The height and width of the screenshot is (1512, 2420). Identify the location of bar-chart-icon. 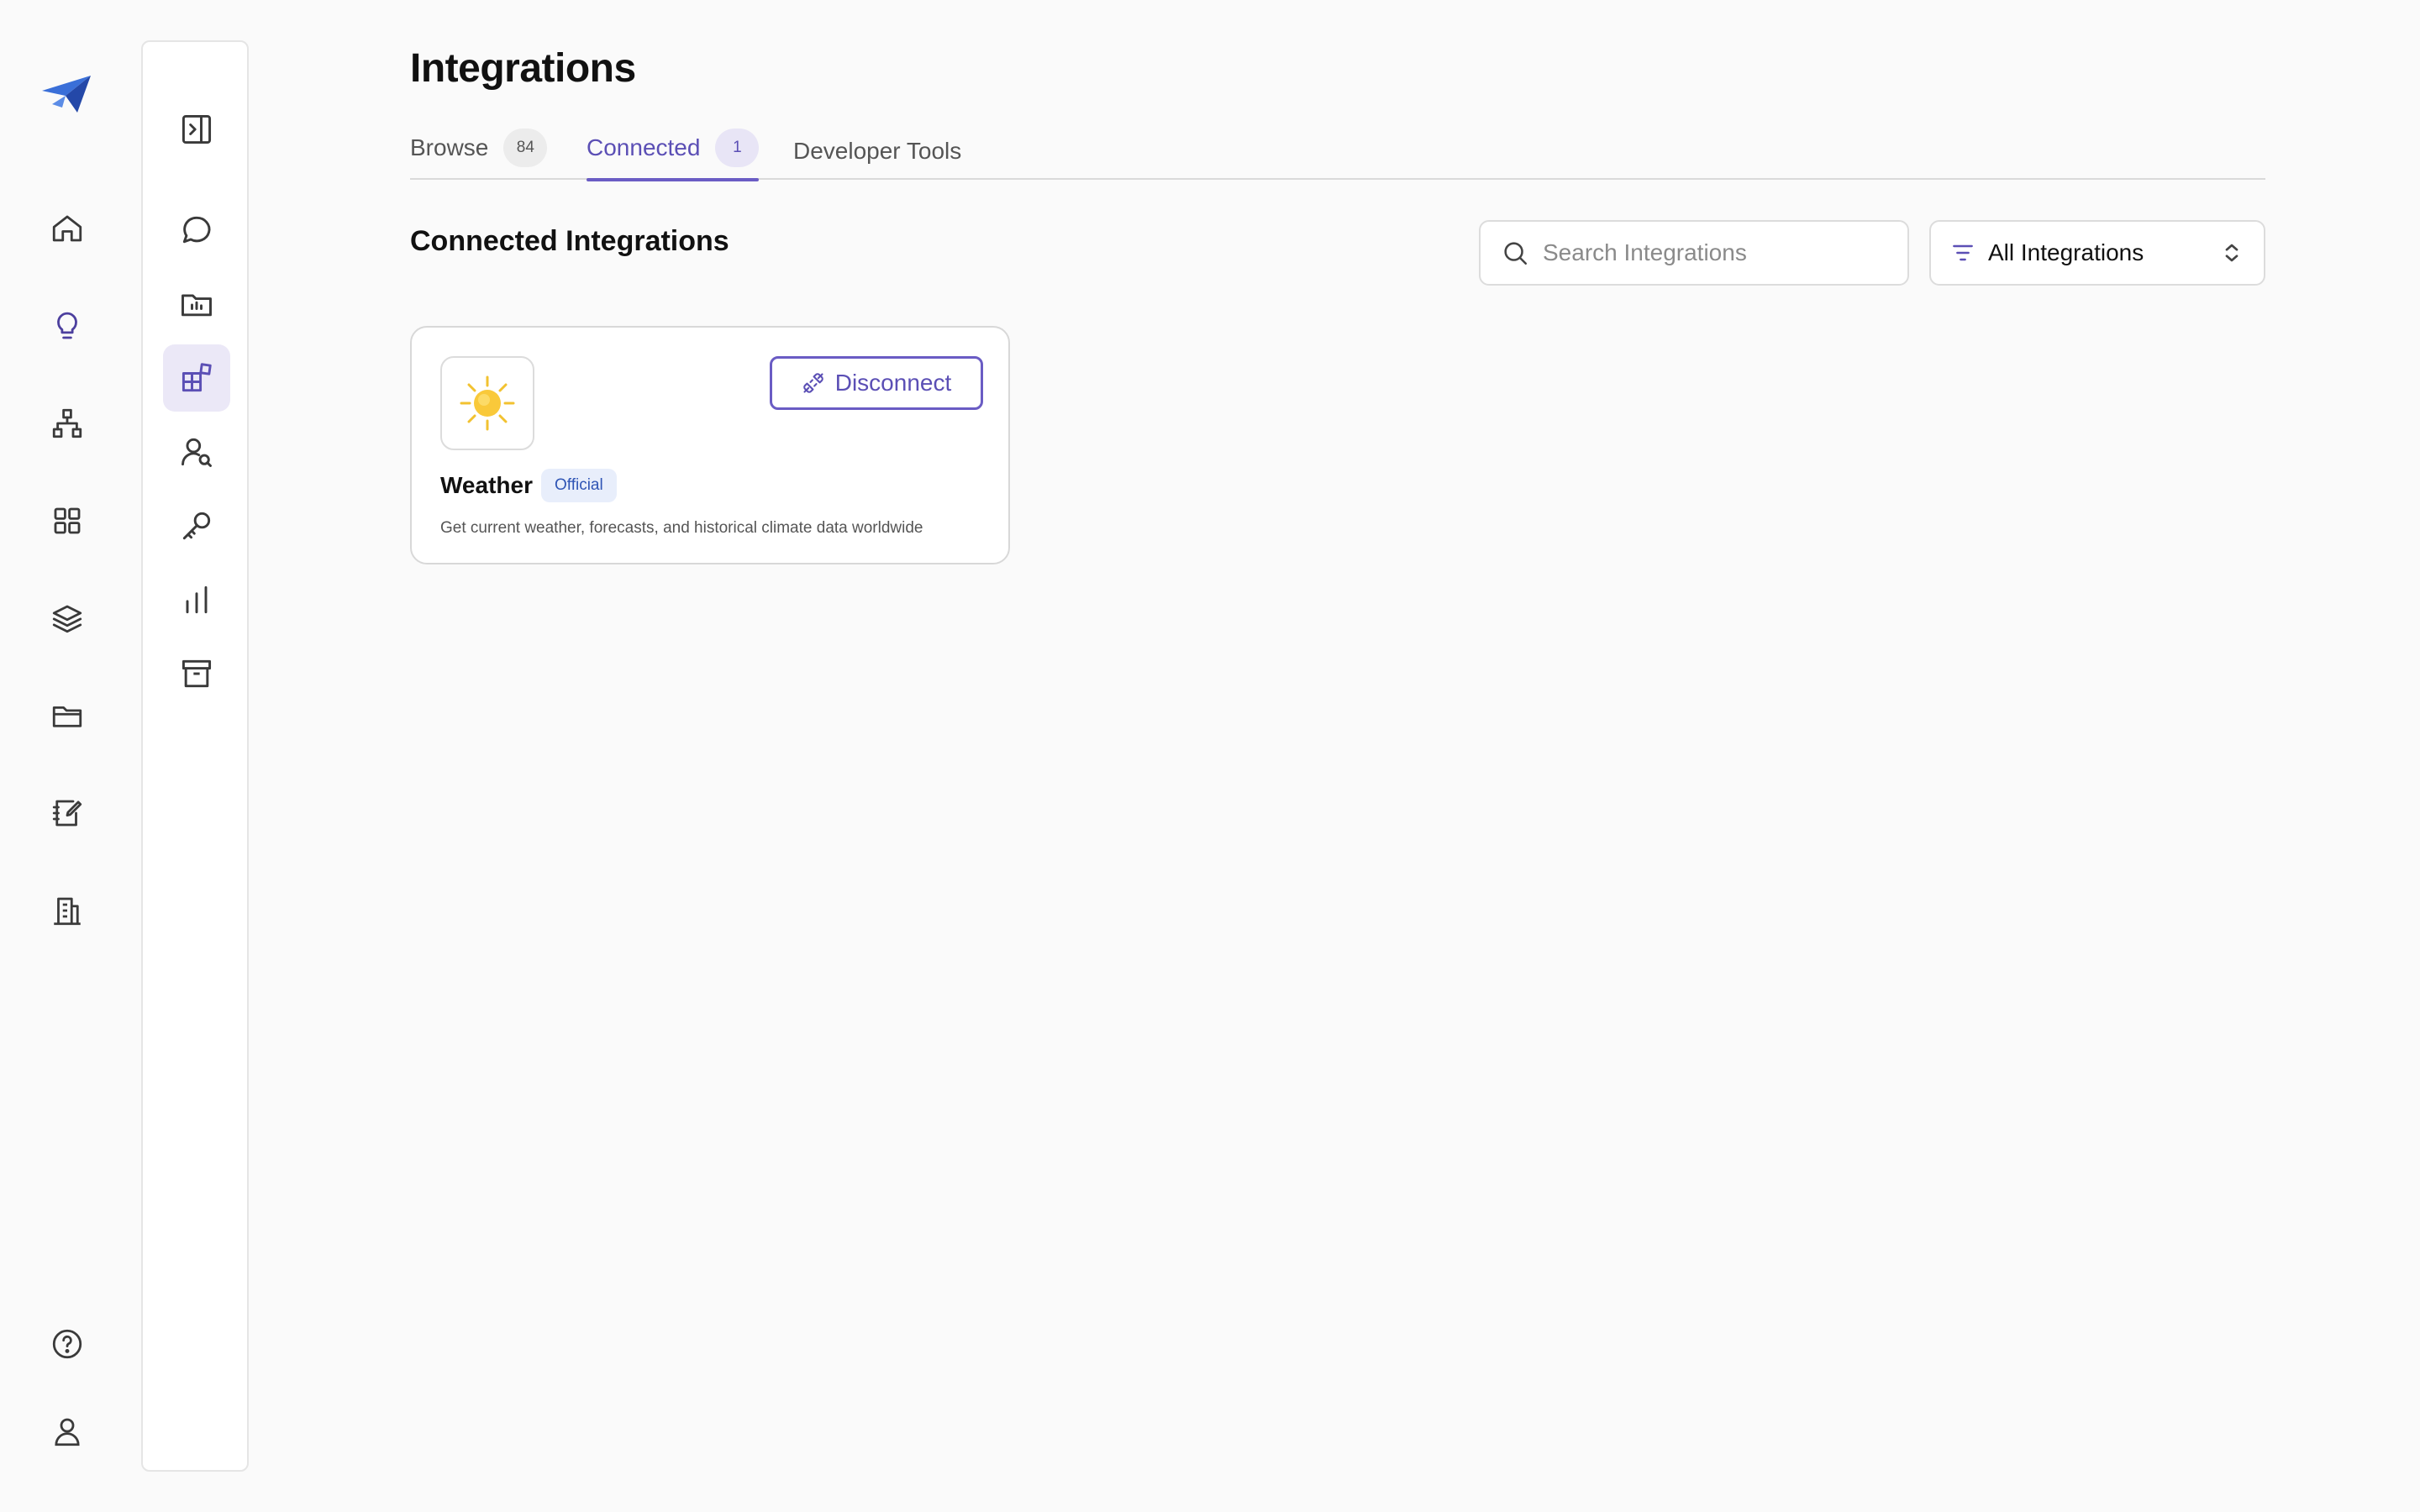
(196, 599).